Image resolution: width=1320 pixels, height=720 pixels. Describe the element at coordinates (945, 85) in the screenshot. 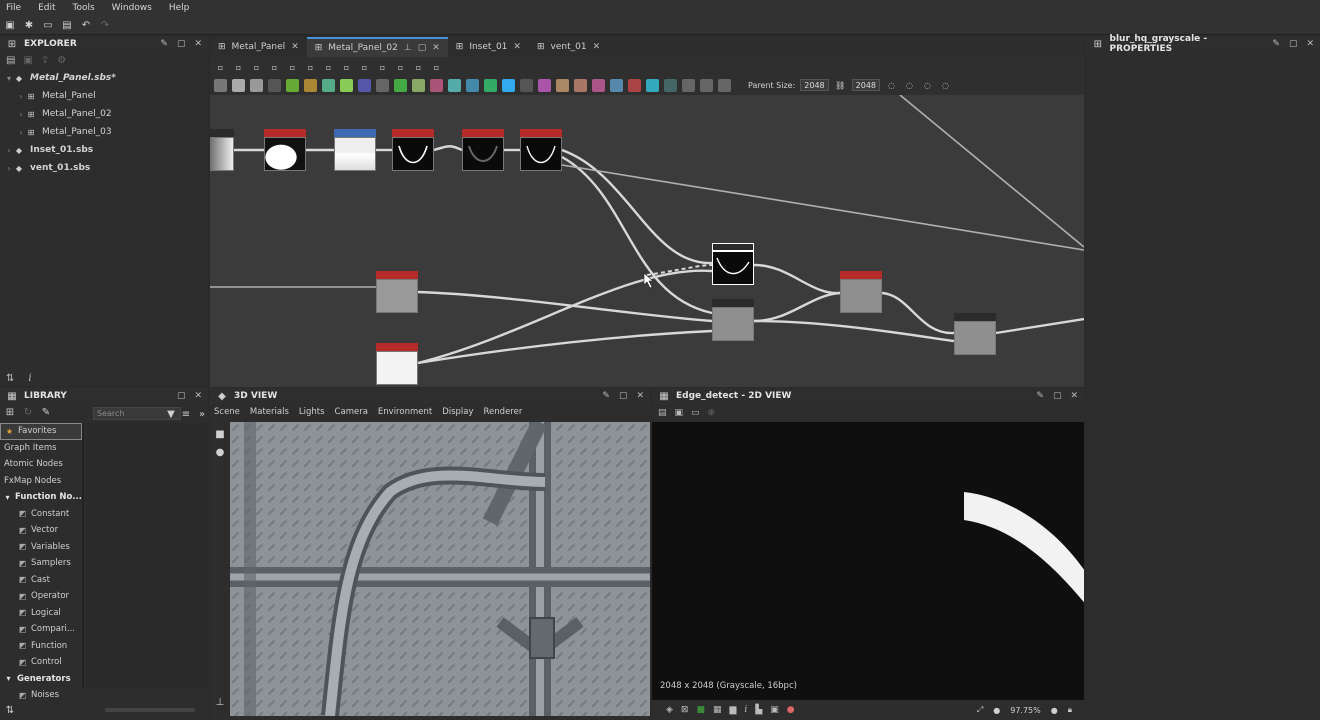

I see `layout-icon: ◌` at that location.